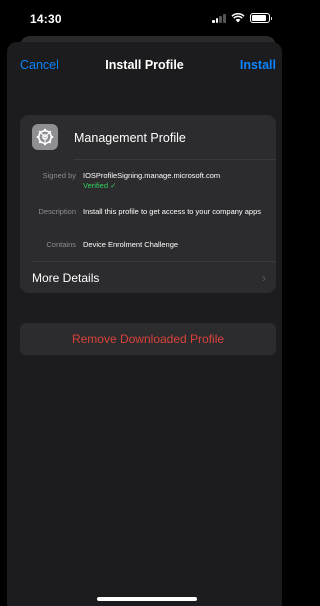 This screenshot has height=606, width=320. Describe the element at coordinates (57, 211) in the screenshot. I see `description-label: Description` at that location.